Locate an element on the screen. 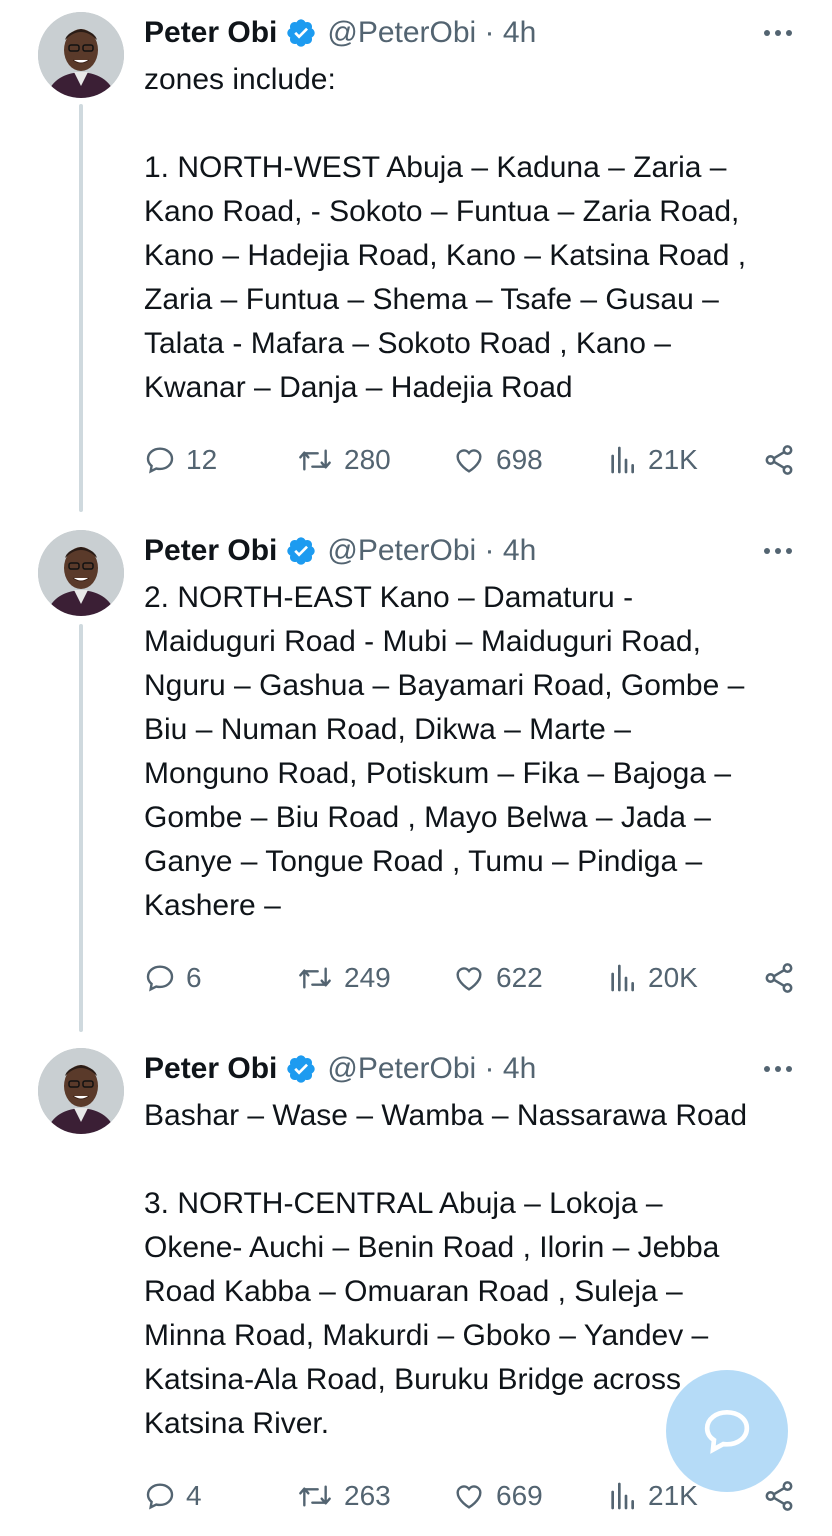 This screenshot has width=832, height=1536. views-button: 20K is located at coordinates (652, 978).